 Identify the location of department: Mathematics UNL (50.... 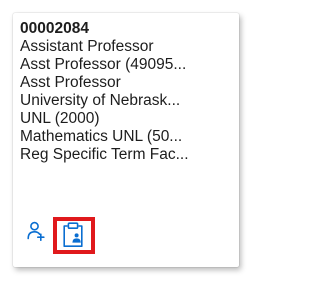
(101, 136).